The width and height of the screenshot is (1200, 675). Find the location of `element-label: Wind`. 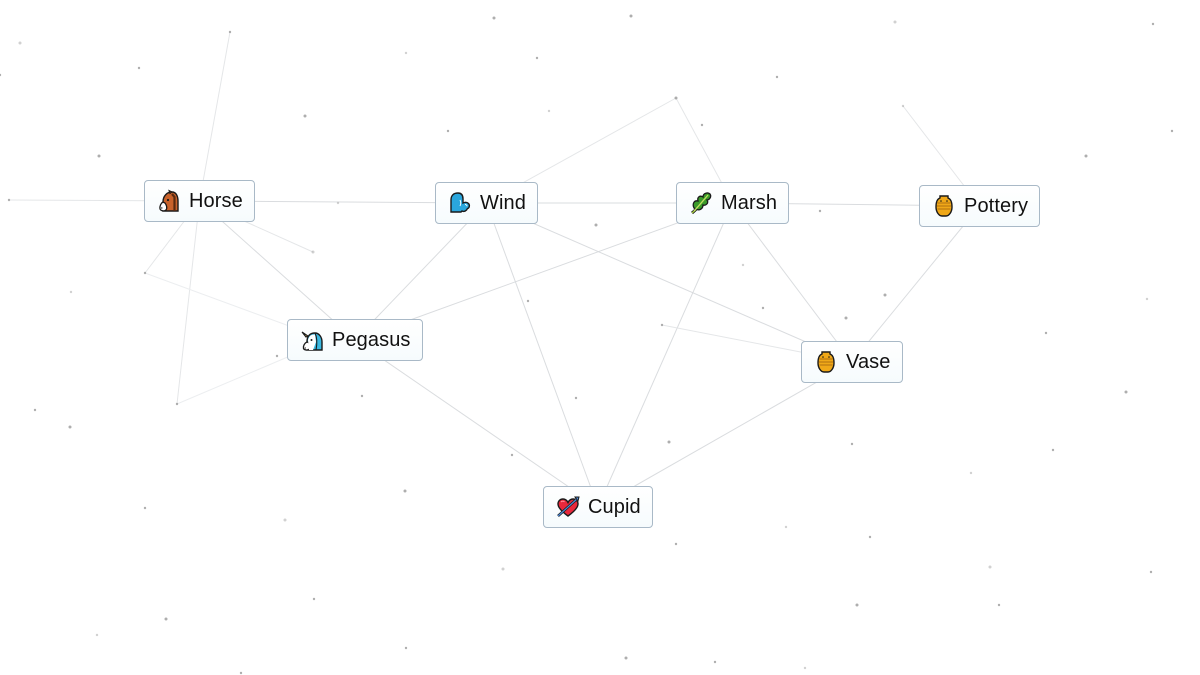

element-label: Wind is located at coordinates (503, 202).